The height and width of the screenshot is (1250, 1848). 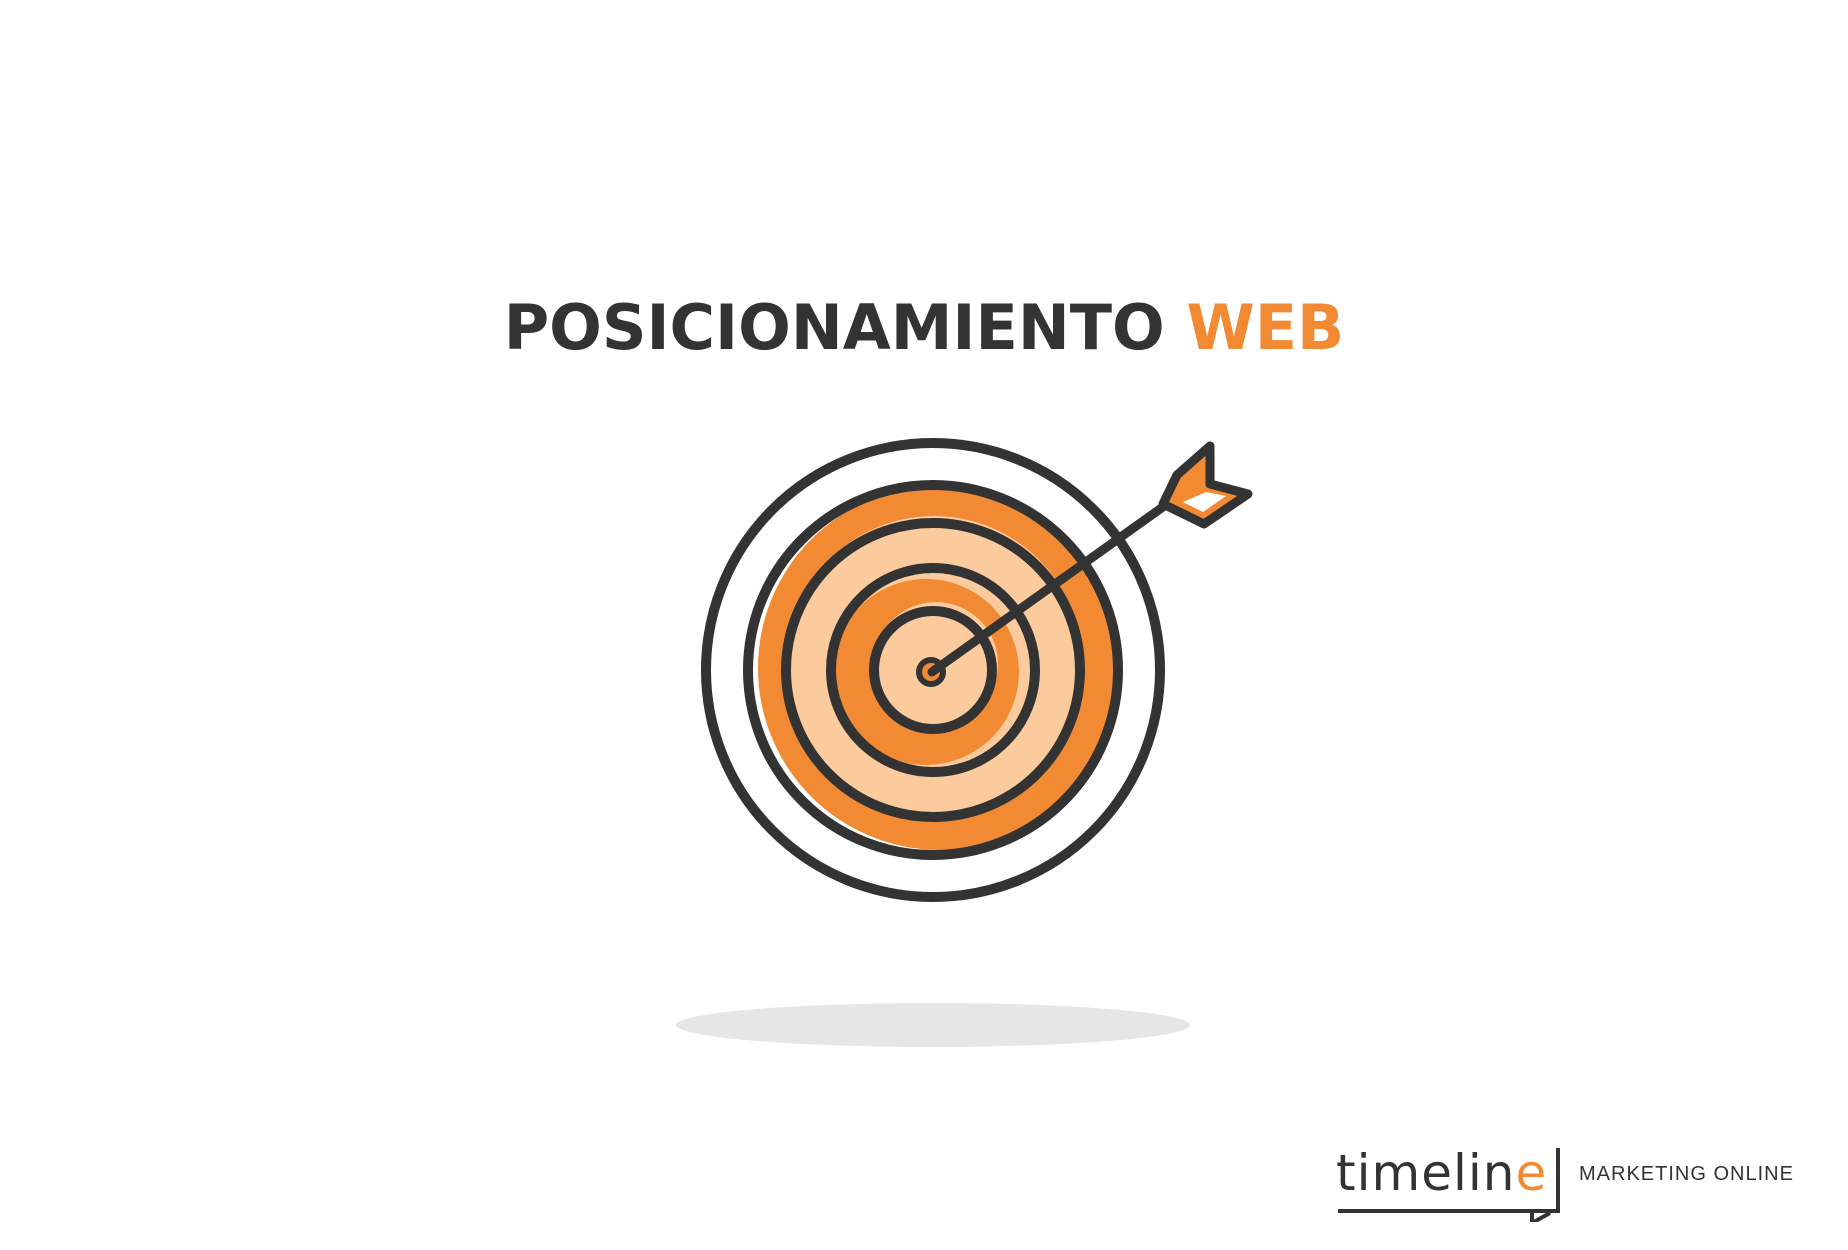 What do you see at coordinates (933, 1025) in the screenshot?
I see `target-shadow` at bounding box center [933, 1025].